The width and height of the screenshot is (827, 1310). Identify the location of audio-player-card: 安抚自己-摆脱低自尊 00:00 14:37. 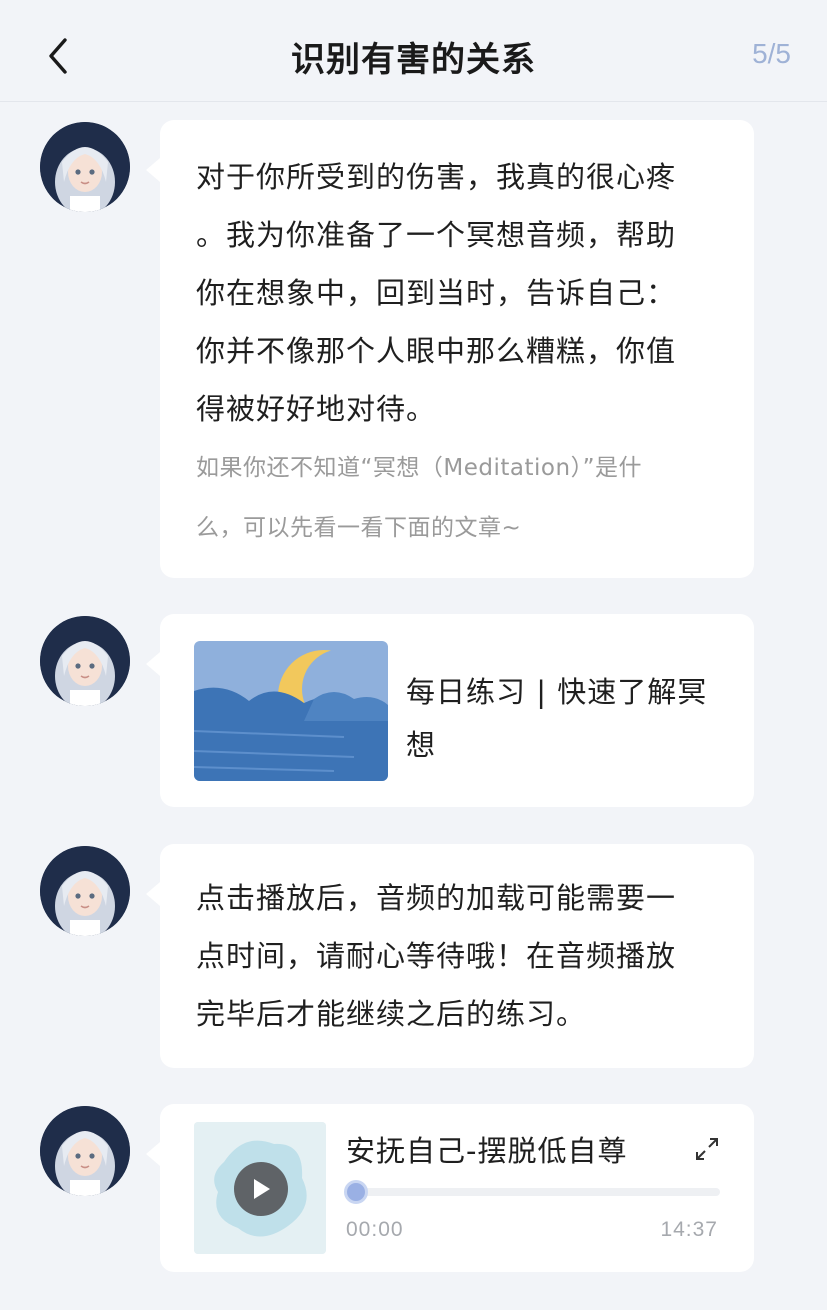
(450, 1188).